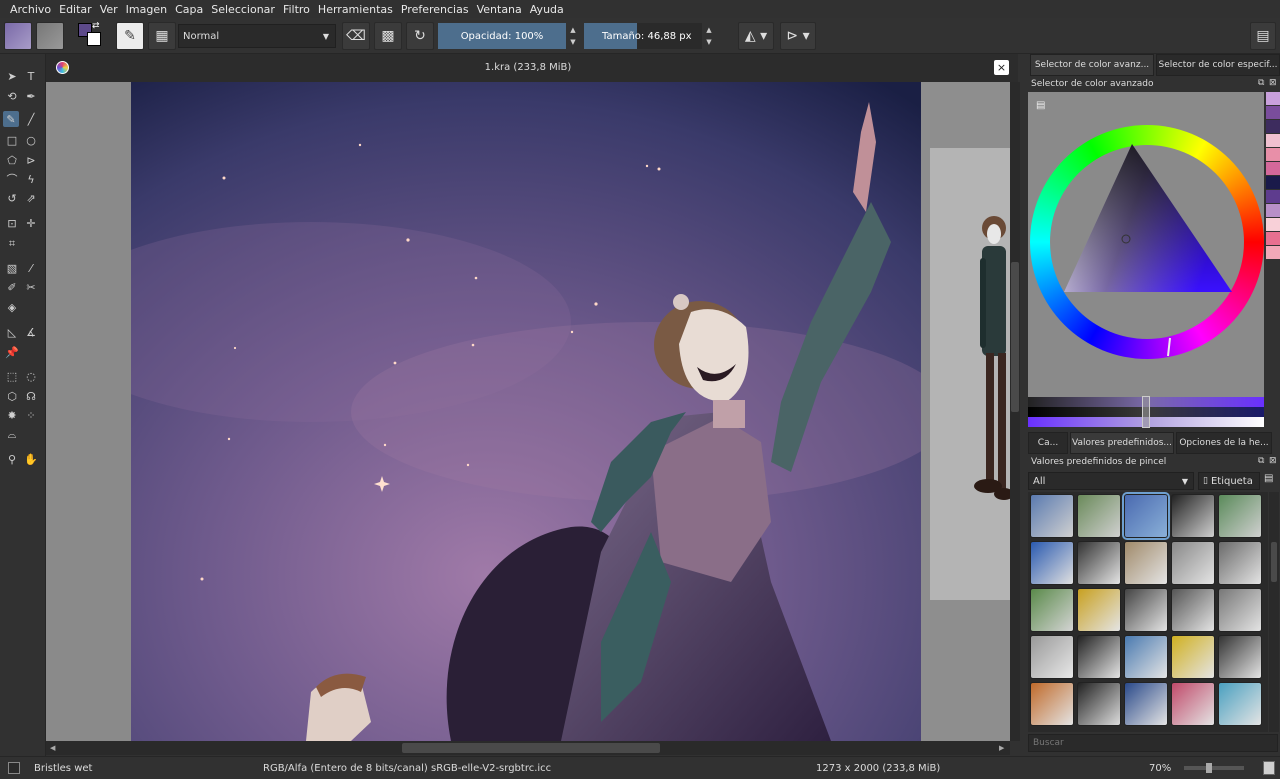  Describe the element at coordinates (12, 332) in the screenshot. I see `assistant-tool-icon: ◺` at that location.